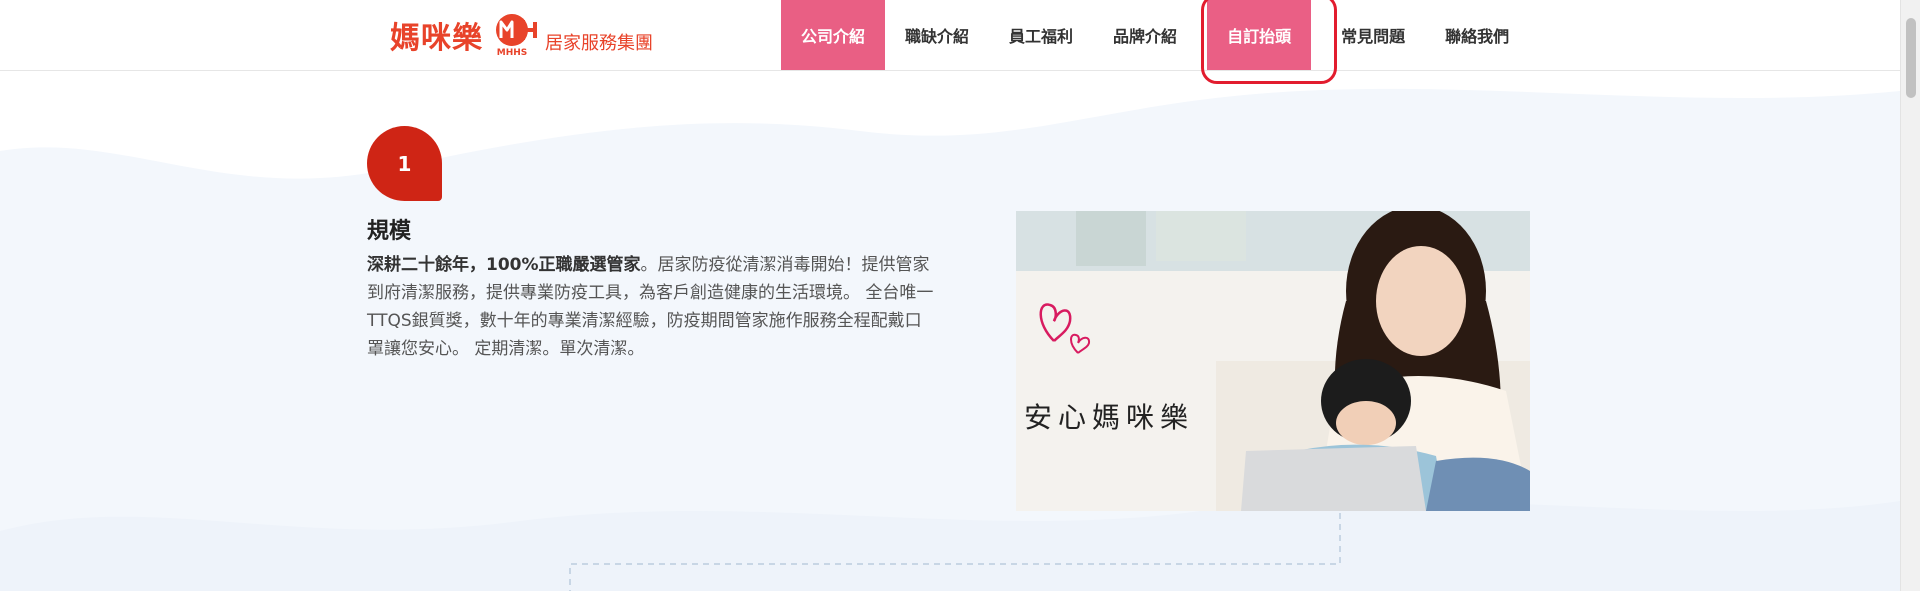 This screenshot has height=591, width=1920. What do you see at coordinates (937, 35) in the screenshot?
I see `nav-item-jobs: 職缺介紹` at bounding box center [937, 35].